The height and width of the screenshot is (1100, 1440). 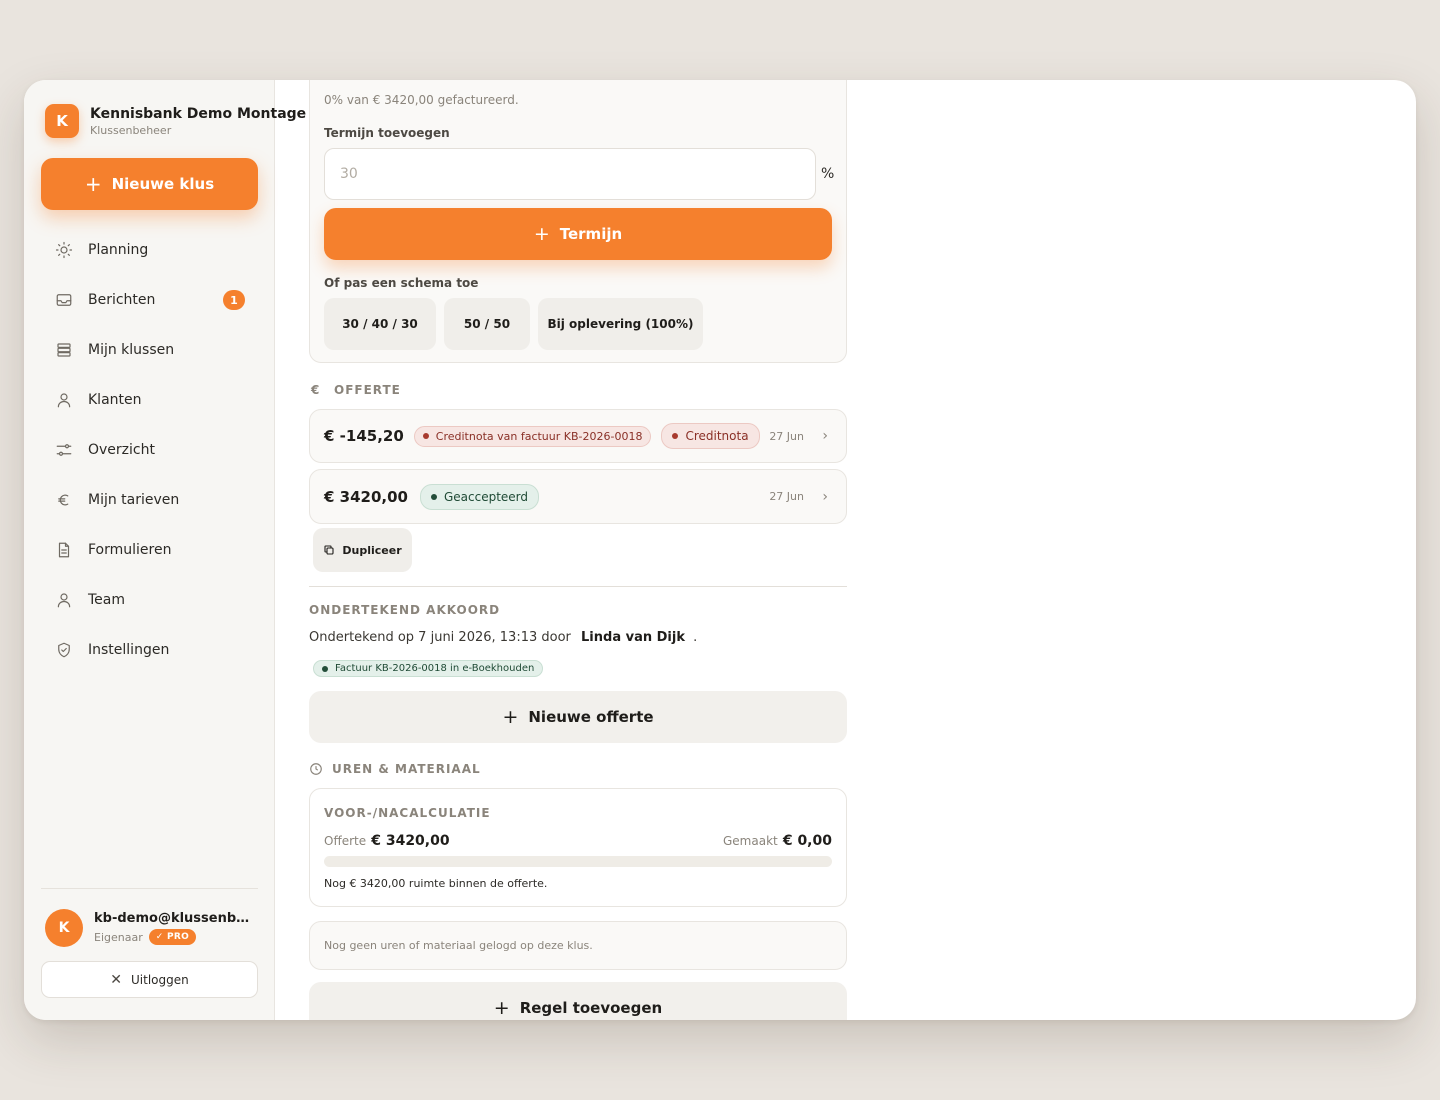 I want to click on sidebar-item-overzicht: Overzicht, so click(x=149, y=450).